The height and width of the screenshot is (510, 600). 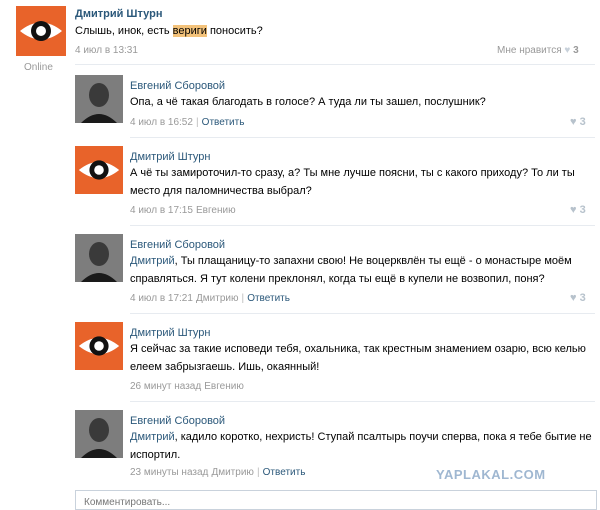 I want to click on post-author-name: Дмитрий Штурн, so click(x=118, y=14).